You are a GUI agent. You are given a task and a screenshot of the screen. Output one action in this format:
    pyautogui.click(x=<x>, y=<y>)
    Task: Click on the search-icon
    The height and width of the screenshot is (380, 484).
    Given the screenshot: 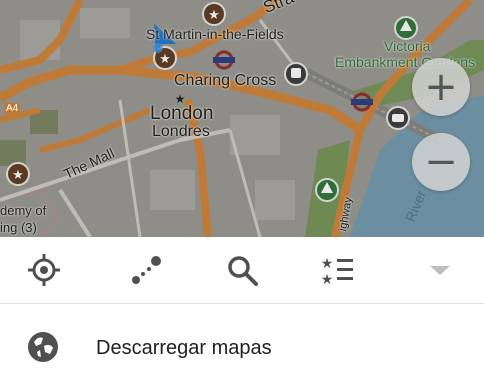 What is the action you would take?
    pyautogui.click(x=243, y=271)
    